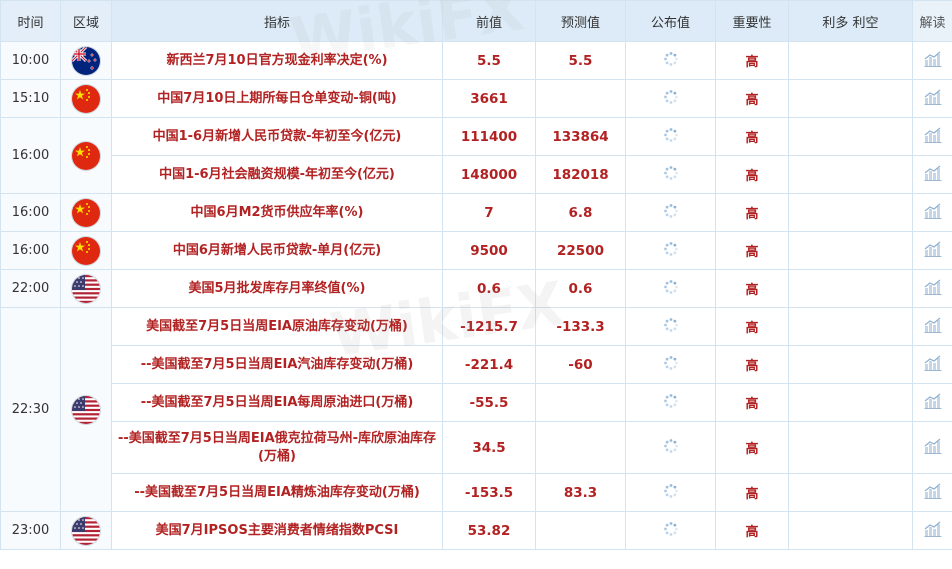 This screenshot has height=569, width=952. I want to click on header-indicator: 指标, so click(277, 21).